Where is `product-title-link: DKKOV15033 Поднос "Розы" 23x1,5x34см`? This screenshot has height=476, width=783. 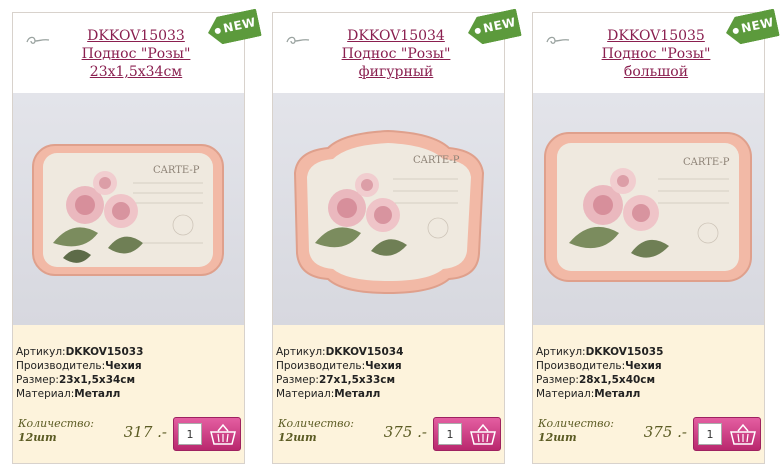
product-title-link: DKKOV15033 Поднос "Розы" 23x1,5x34см is located at coordinates (136, 54).